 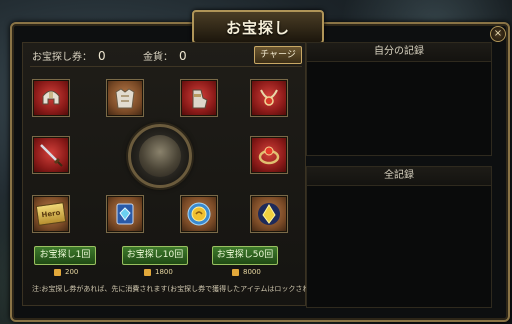 What do you see at coordinates (166, 66) in the screenshot?
I see `divider` at bounding box center [166, 66].